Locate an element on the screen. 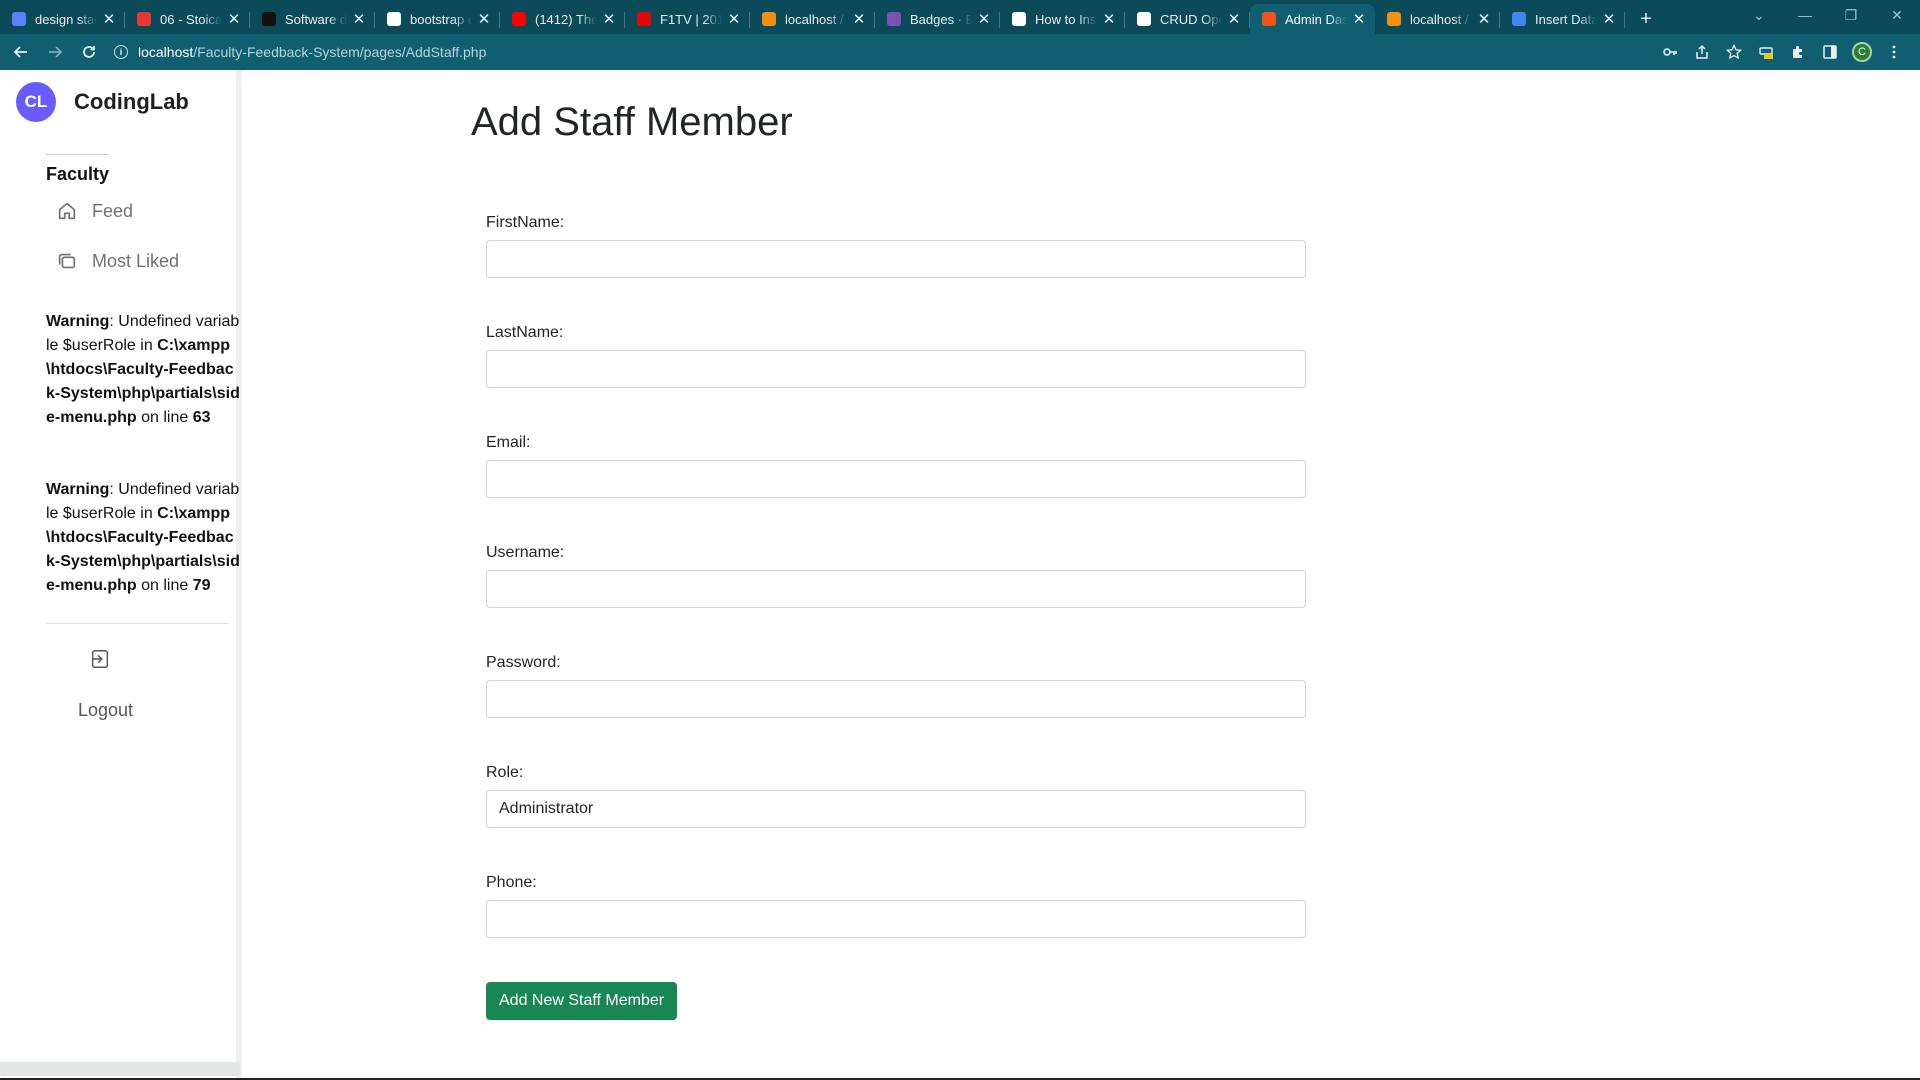 The height and width of the screenshot is (1080, 1920). forward-button is located at coordinates (55, 52).